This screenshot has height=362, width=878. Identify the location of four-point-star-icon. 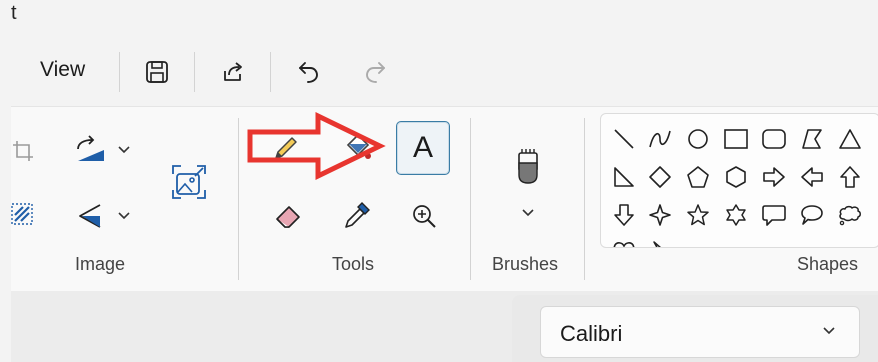
(660, 215).